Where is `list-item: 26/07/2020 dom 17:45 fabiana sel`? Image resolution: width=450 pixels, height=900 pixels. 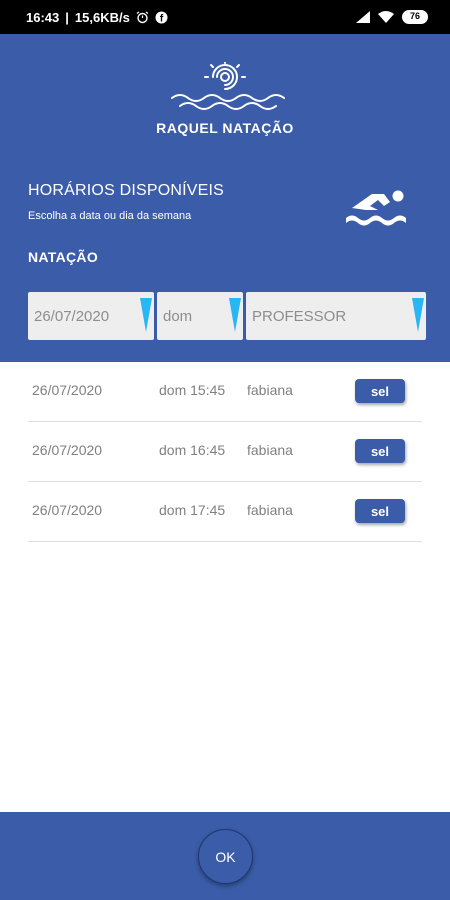 list-item: 26/07/2020 dom 17:45 fabiana sel is located at coordinates (225, 512).